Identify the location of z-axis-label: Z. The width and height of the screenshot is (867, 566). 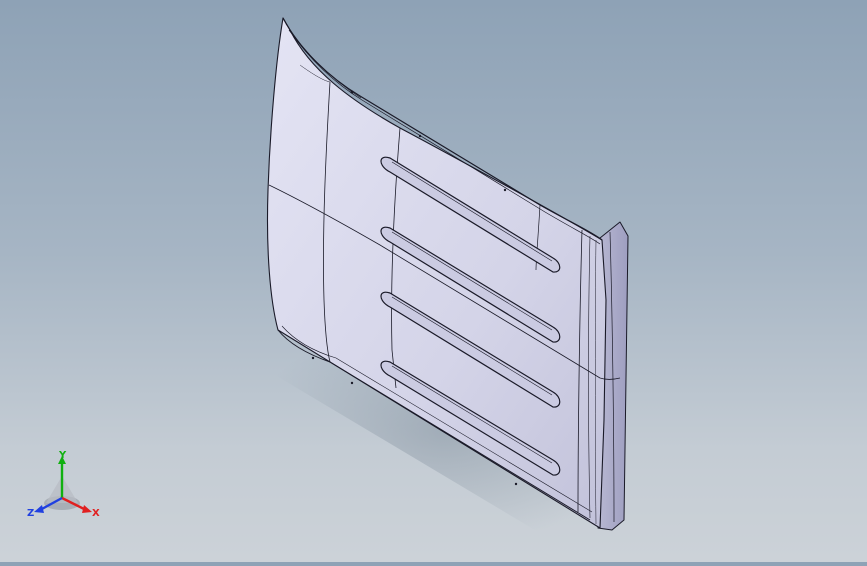
(30, 513).